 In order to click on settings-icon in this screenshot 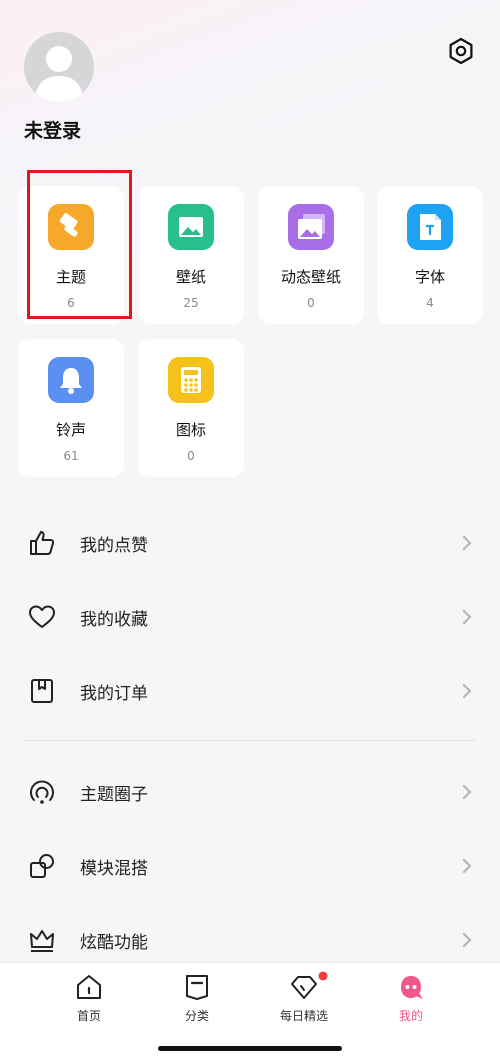, I will do `click(461, 51)`.